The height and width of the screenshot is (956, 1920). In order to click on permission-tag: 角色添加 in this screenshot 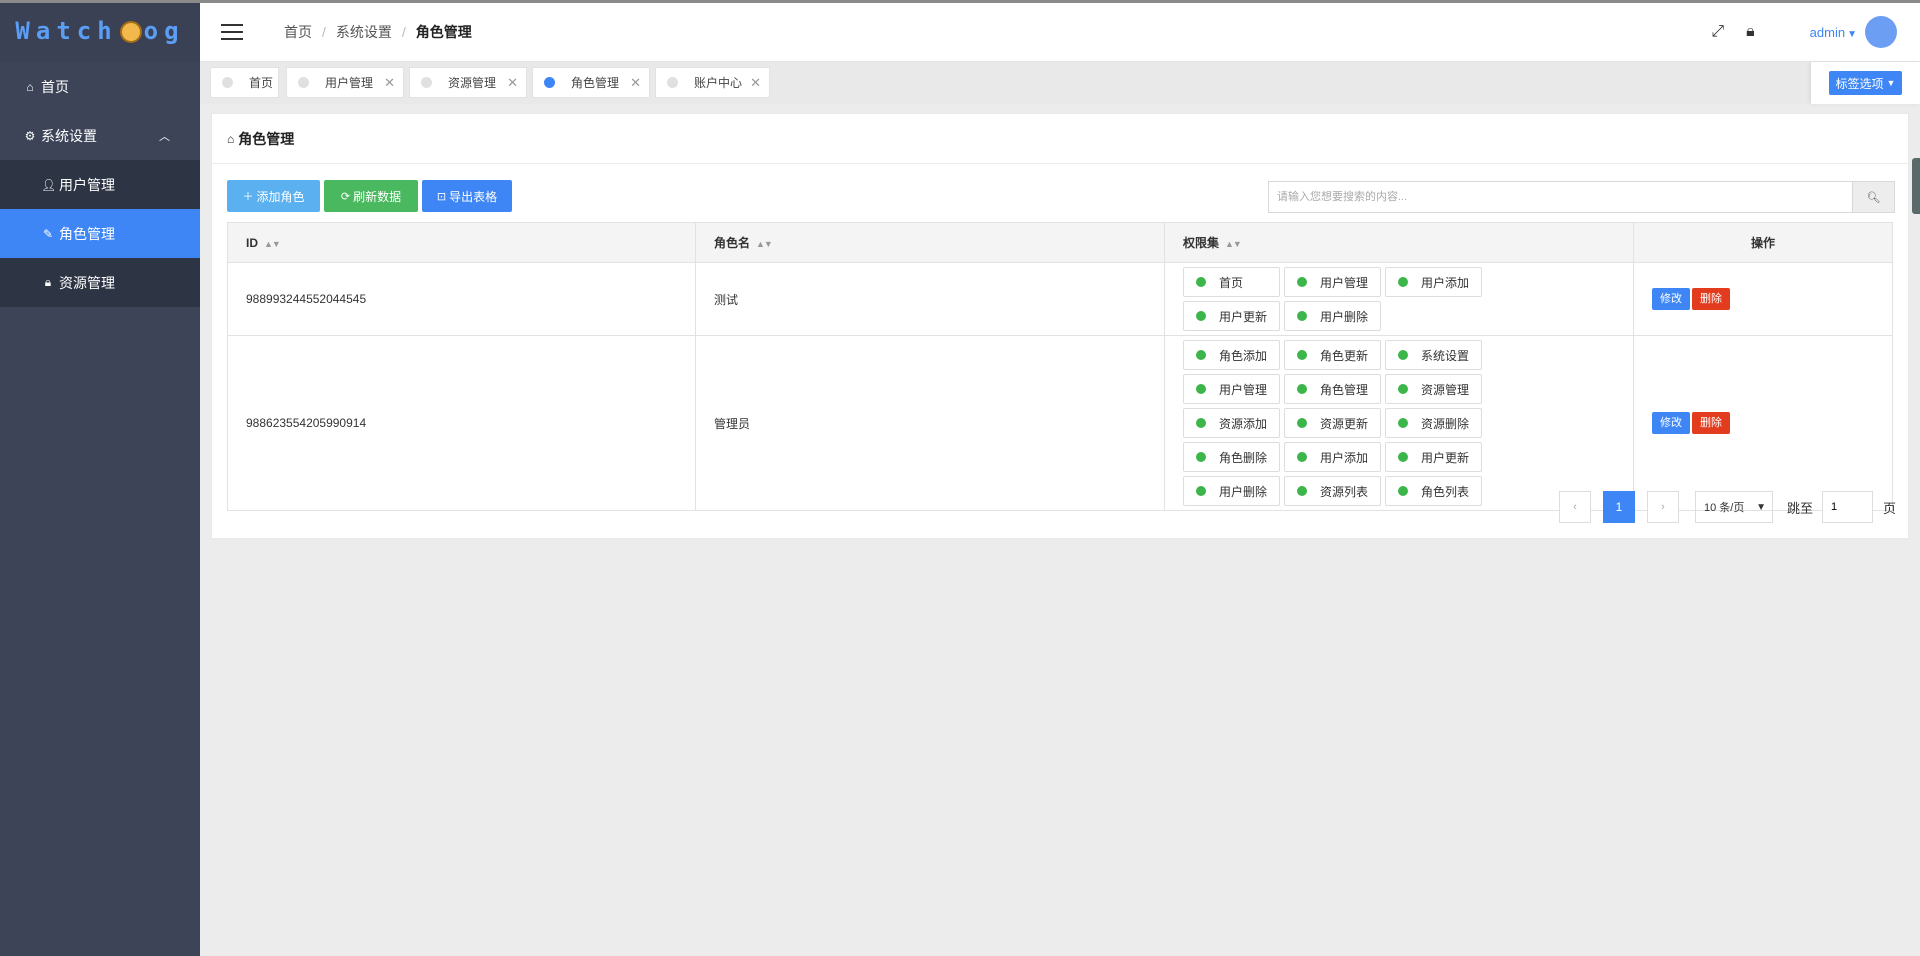, I will do `click(1231, 355)`.